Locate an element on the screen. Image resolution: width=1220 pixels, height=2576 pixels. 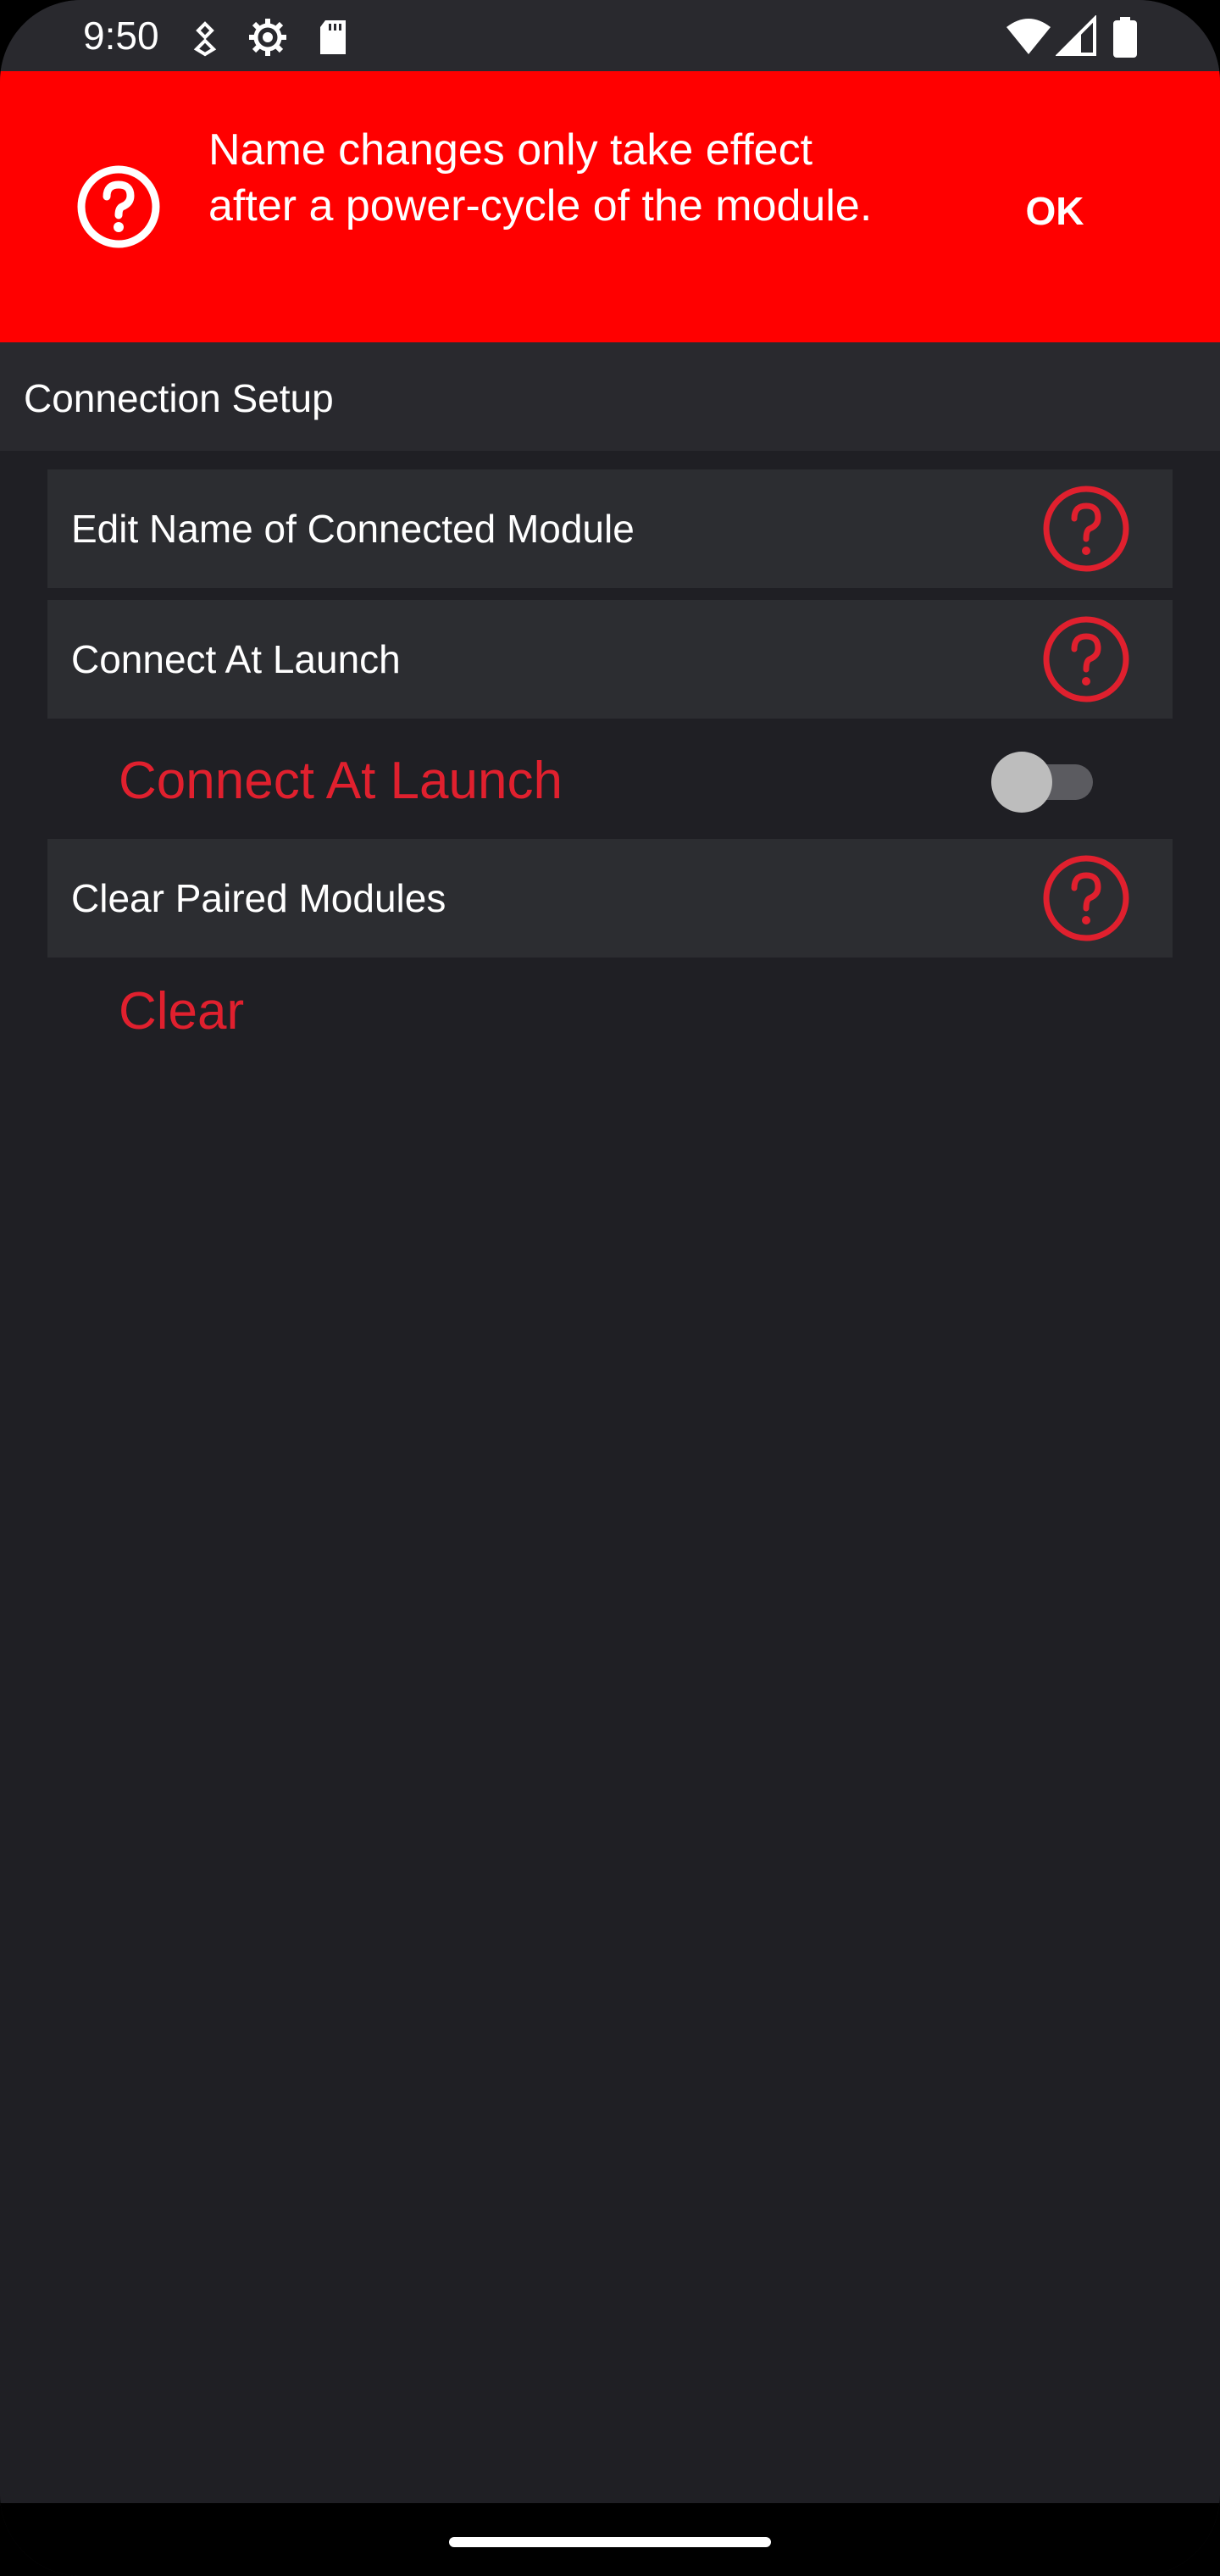
edit-name-row: Edit Name of Connected Module is located at coordinates (610, 528).